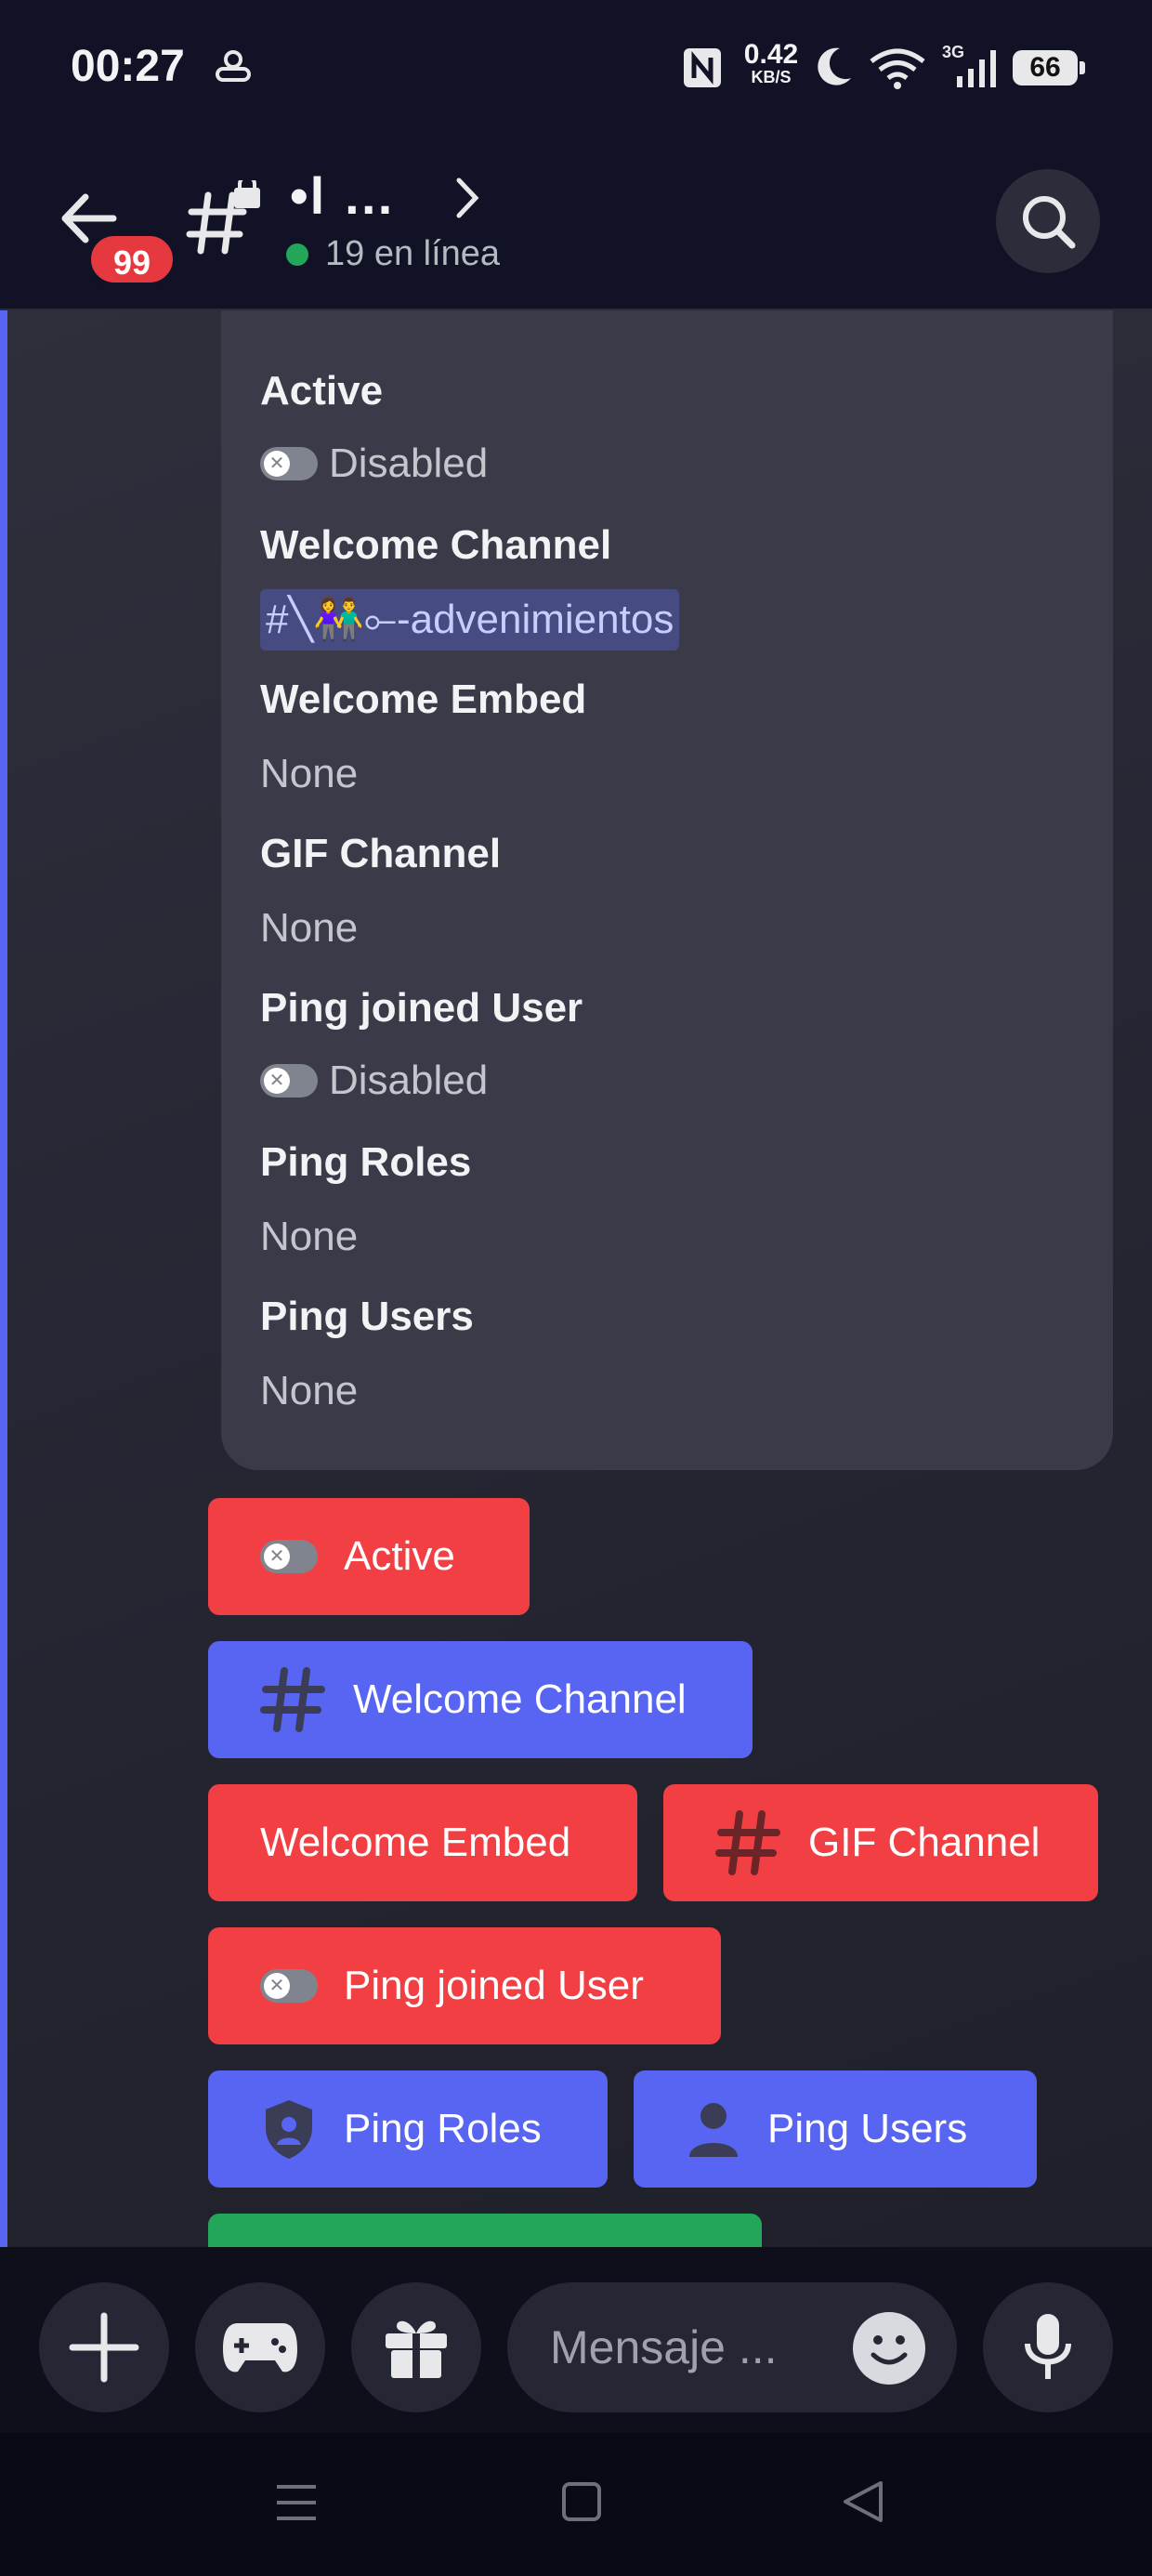 This screenshot has width=1152, height=2576. What do you see at coordinates (413, 253) in the screenshot?
I see `online-count: 19 en línea` at bounding box center [413, 253].